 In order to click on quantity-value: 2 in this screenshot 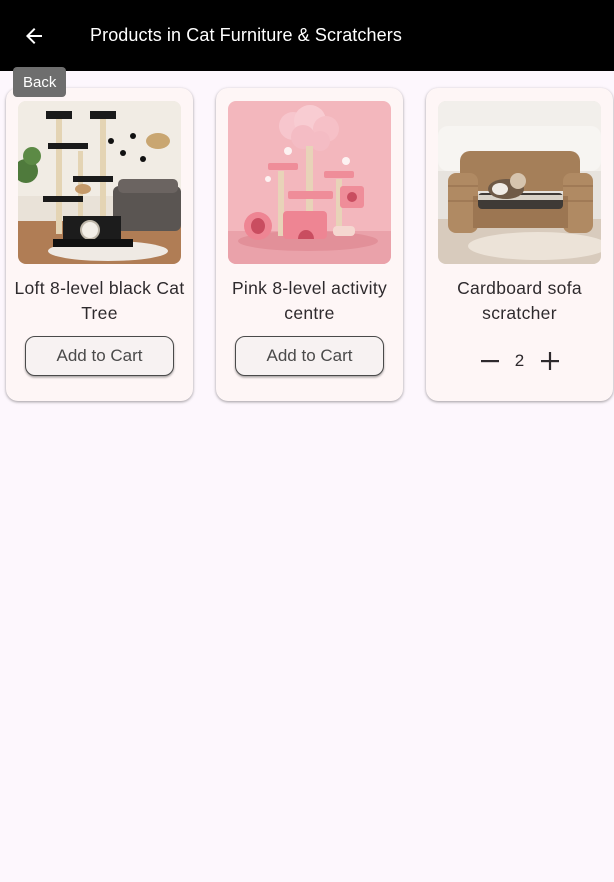, I will do `click(519, 360)`.